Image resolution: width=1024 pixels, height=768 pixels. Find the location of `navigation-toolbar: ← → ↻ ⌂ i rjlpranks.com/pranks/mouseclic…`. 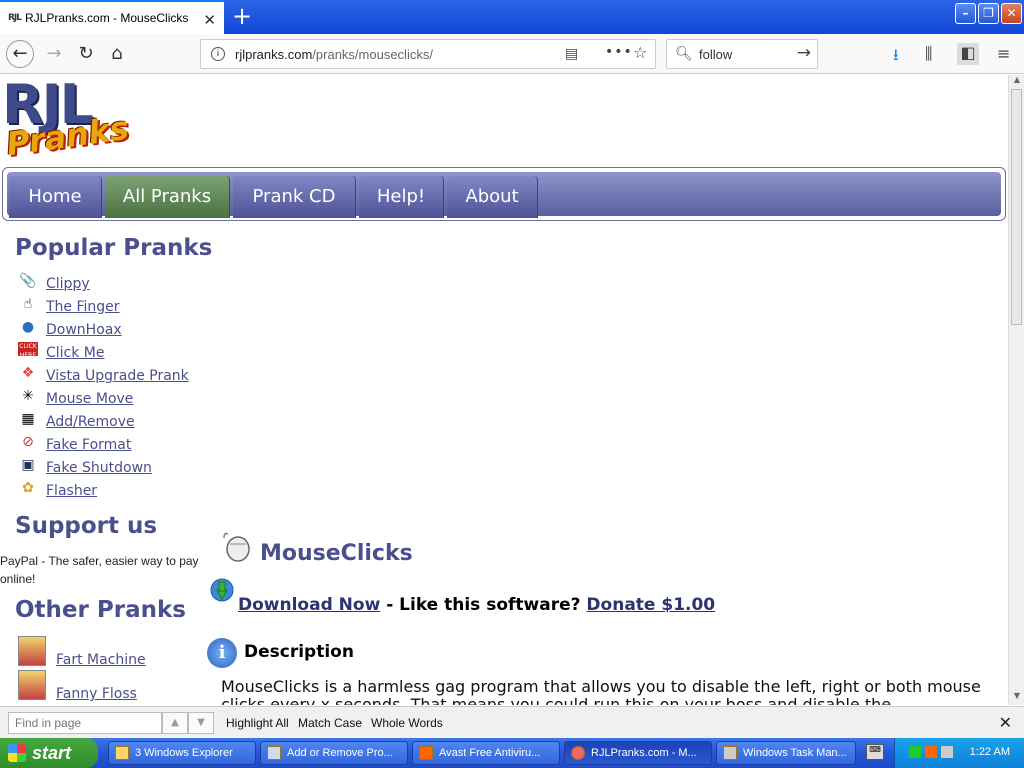

navigation-toolbar: ← → ↻ ⌂ i rjlpranks.com/pranks/mouseclic… is located at coordinates (512, 54).